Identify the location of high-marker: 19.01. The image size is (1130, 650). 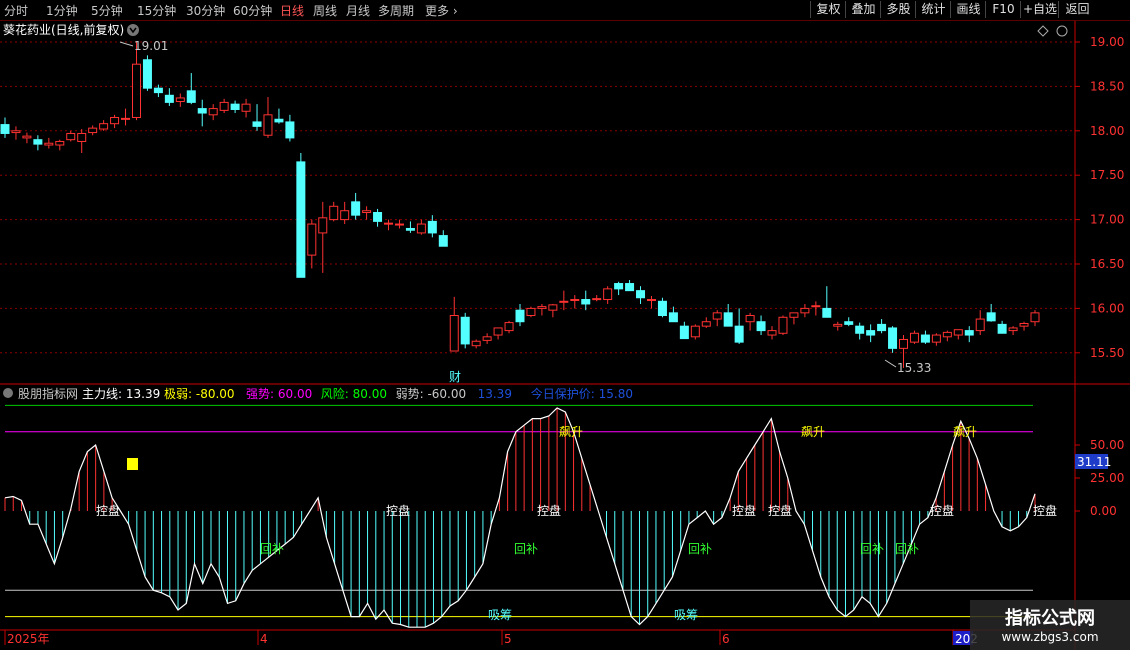
(151, 46).